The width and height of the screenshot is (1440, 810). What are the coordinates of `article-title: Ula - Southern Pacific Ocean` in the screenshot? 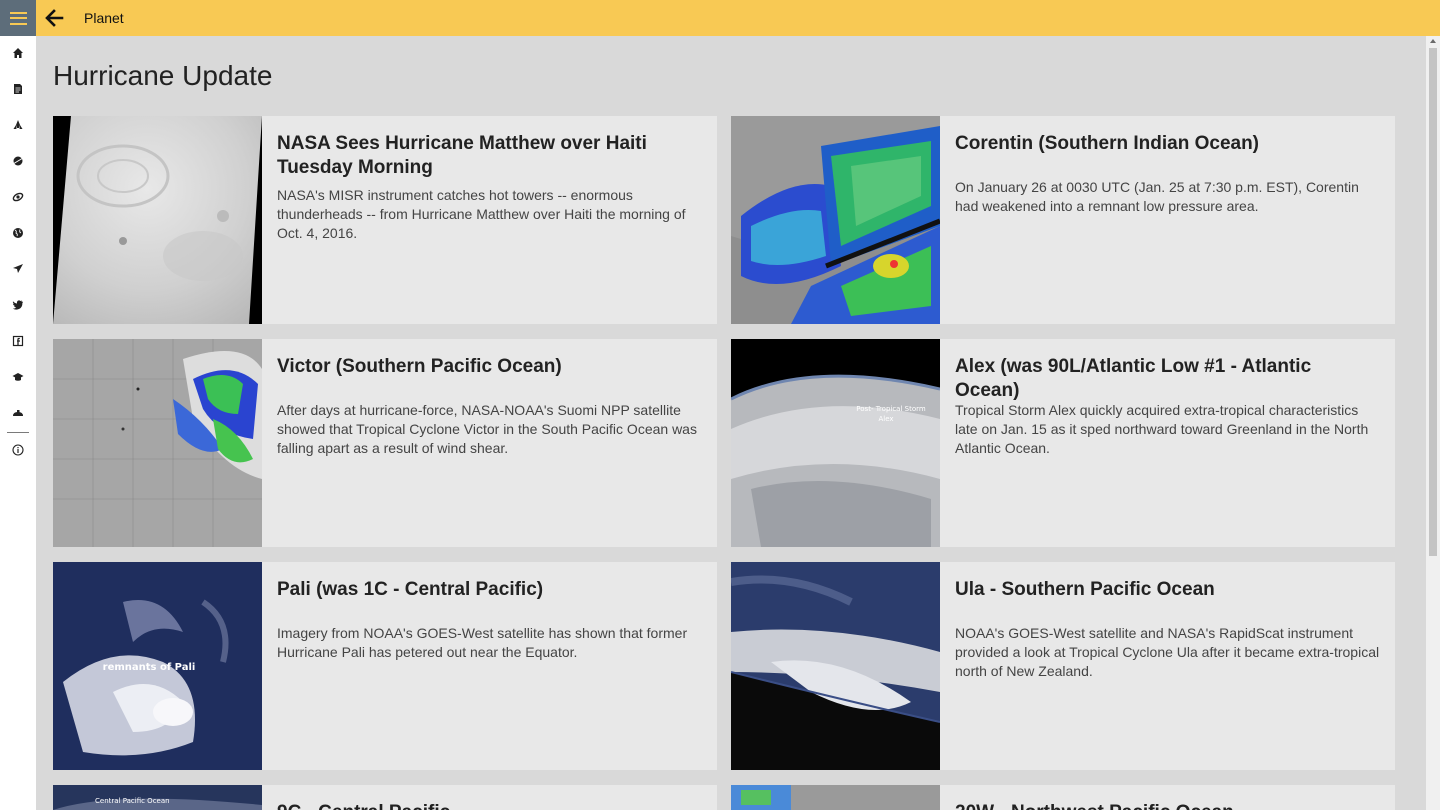 It's located at (1085, 589).